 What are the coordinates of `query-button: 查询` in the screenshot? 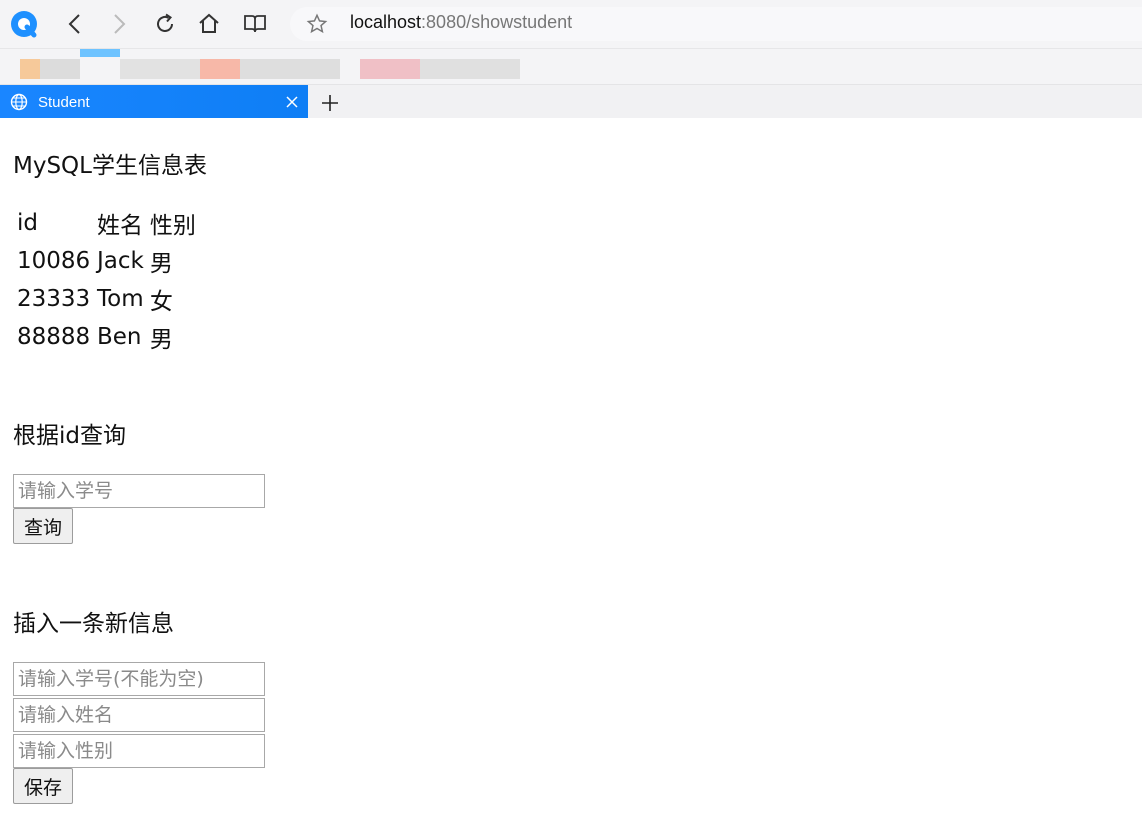 It's located at (43, 526).